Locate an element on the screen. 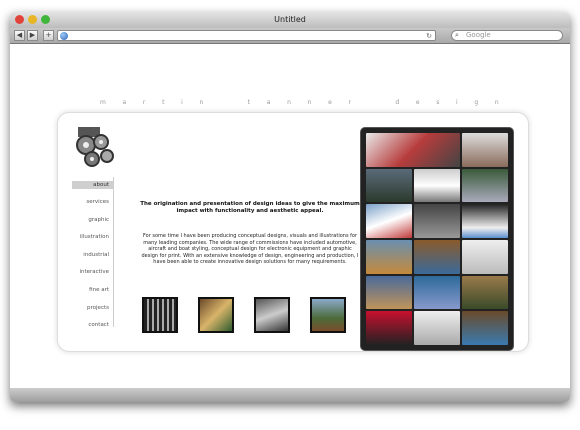 The height and width of the screenshot is (430, 580). thumbnail-graphic is located at coordinates (216, 315).